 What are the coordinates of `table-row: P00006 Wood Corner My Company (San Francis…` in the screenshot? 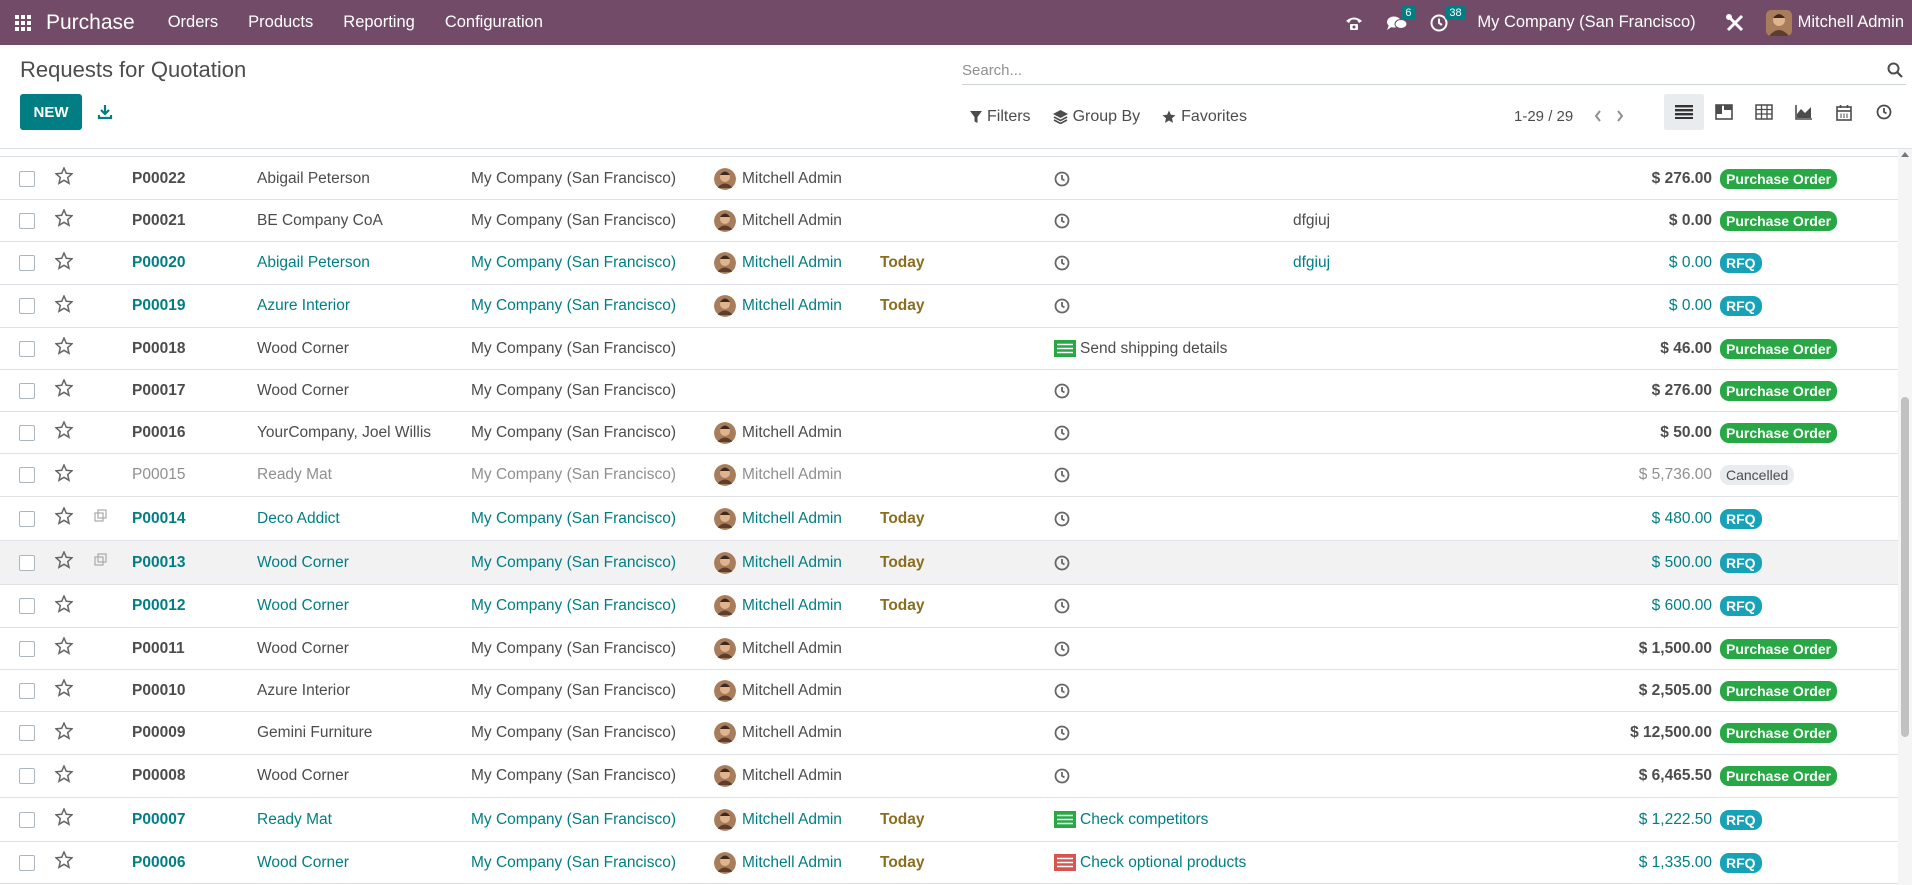 It's located at (949, 863).